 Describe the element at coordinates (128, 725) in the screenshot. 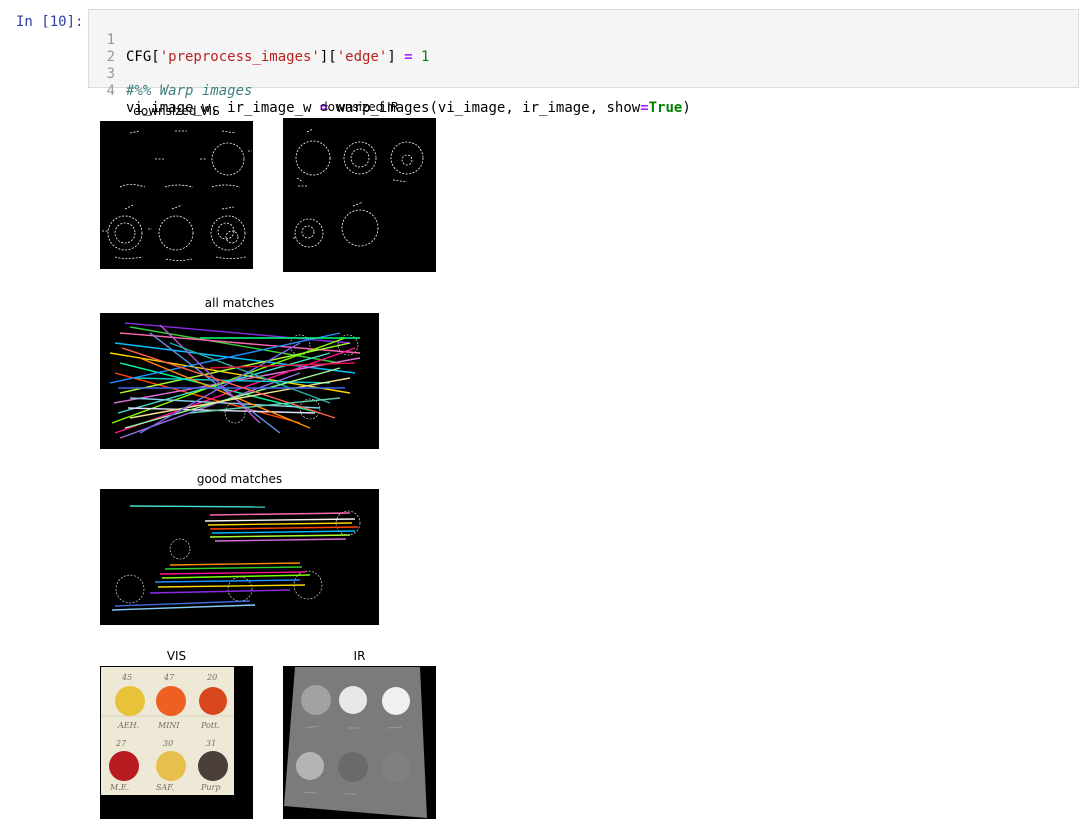

I see `sample-label: AEH.` at that location.